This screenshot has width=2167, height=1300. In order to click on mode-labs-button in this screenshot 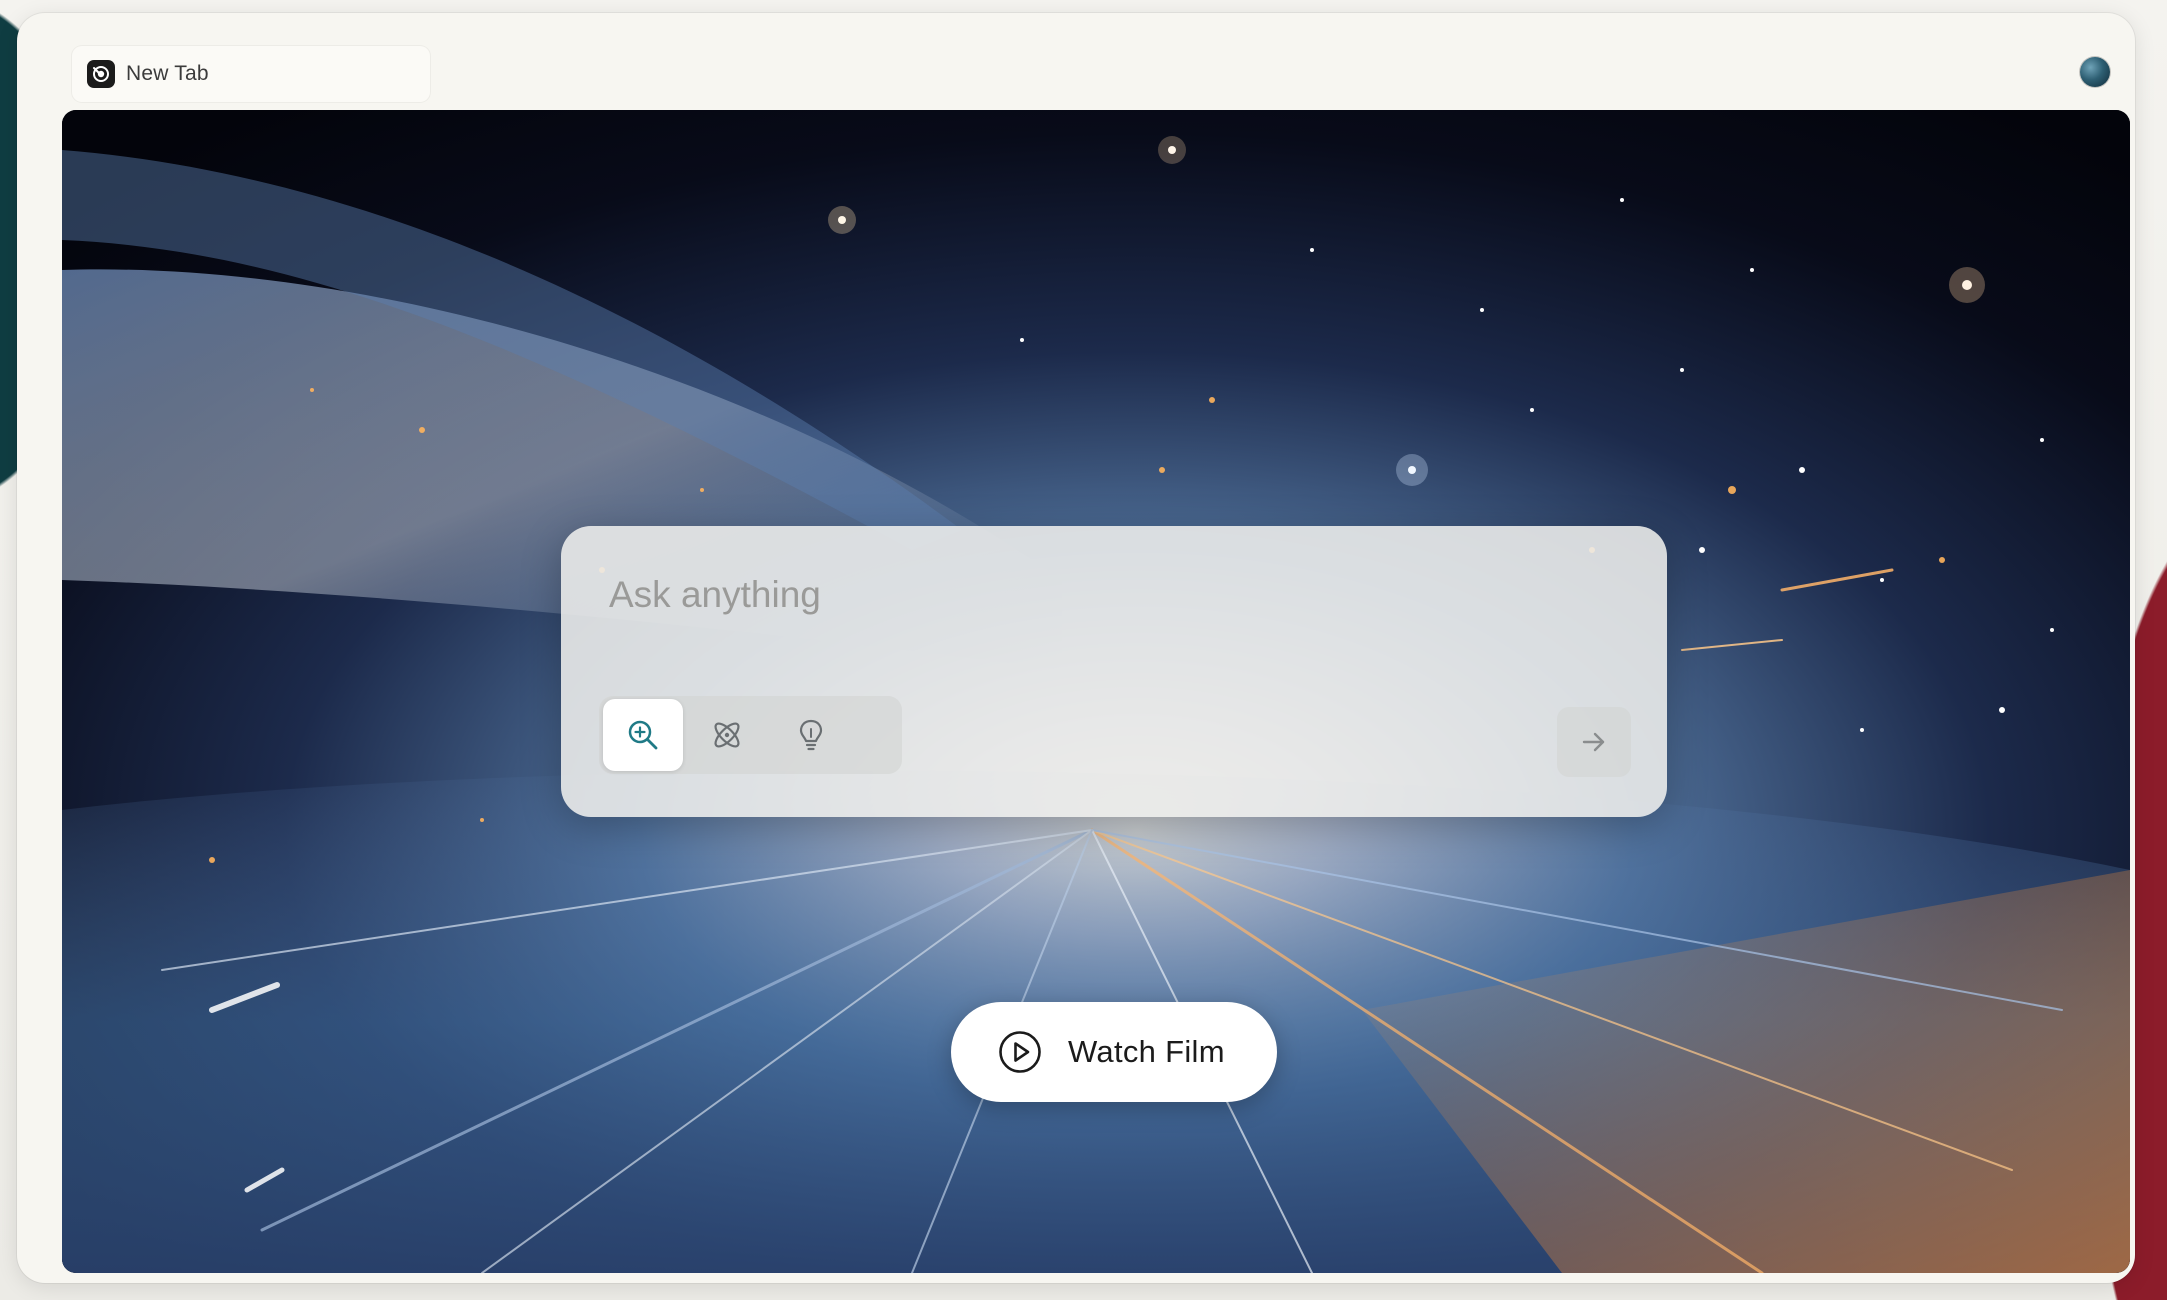, I will do `click(811, 735)`.